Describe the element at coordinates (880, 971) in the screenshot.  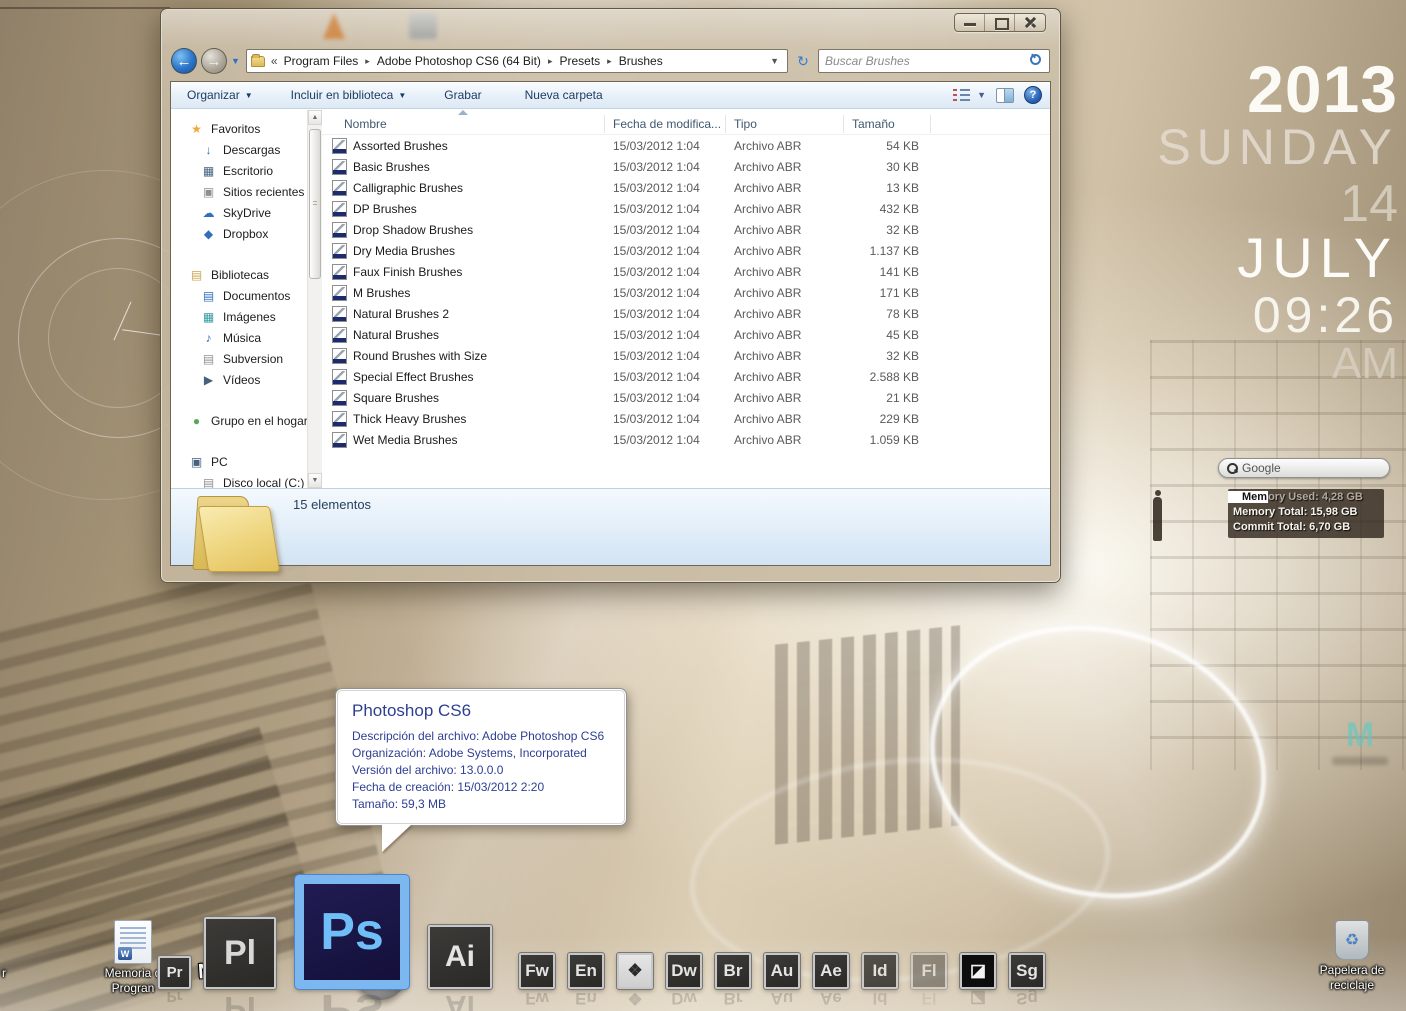
I see `dock-item-indesign: Id` at that location.